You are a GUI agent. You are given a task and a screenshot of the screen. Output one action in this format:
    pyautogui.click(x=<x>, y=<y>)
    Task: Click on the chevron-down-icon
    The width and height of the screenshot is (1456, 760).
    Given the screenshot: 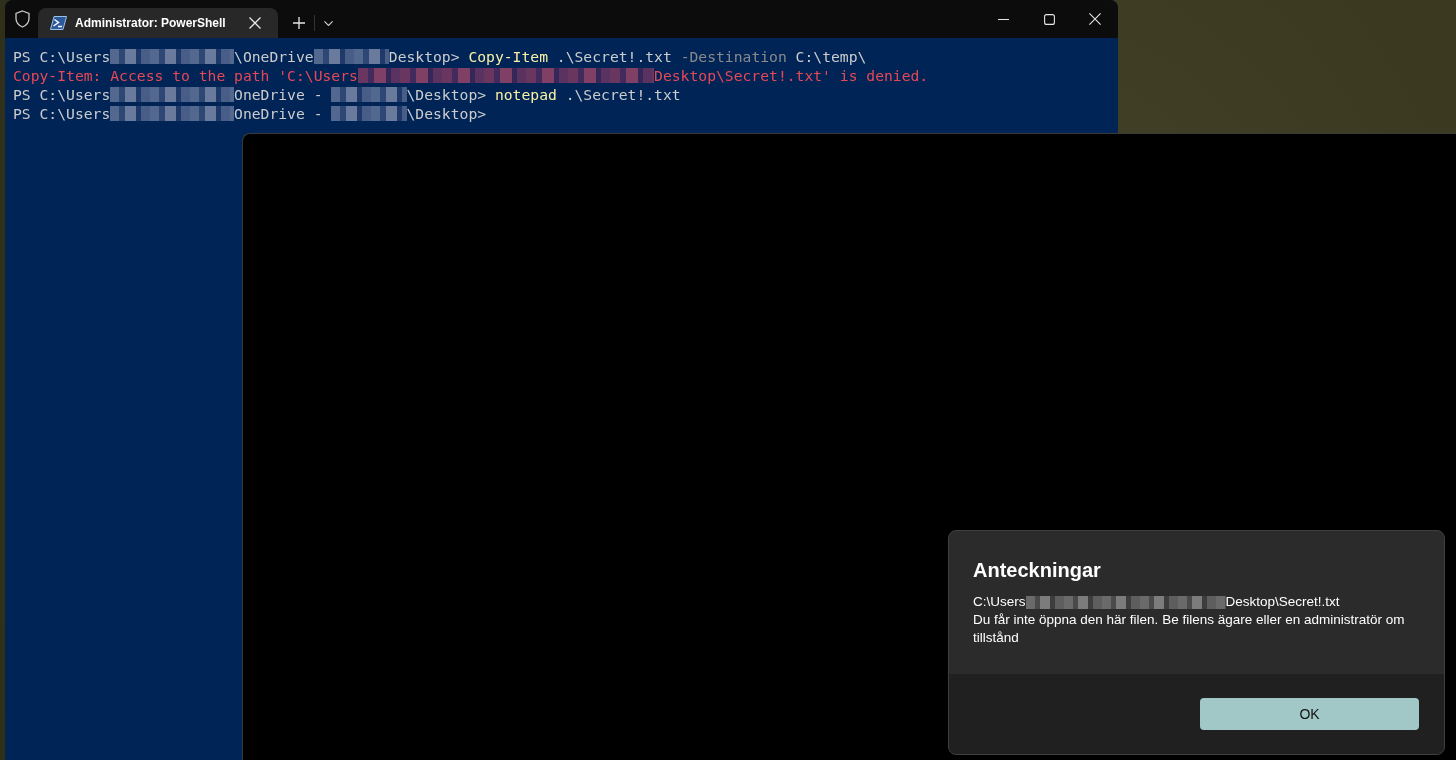 What is the action you would take?
    pyautogui.click(x=328, y=23)
    